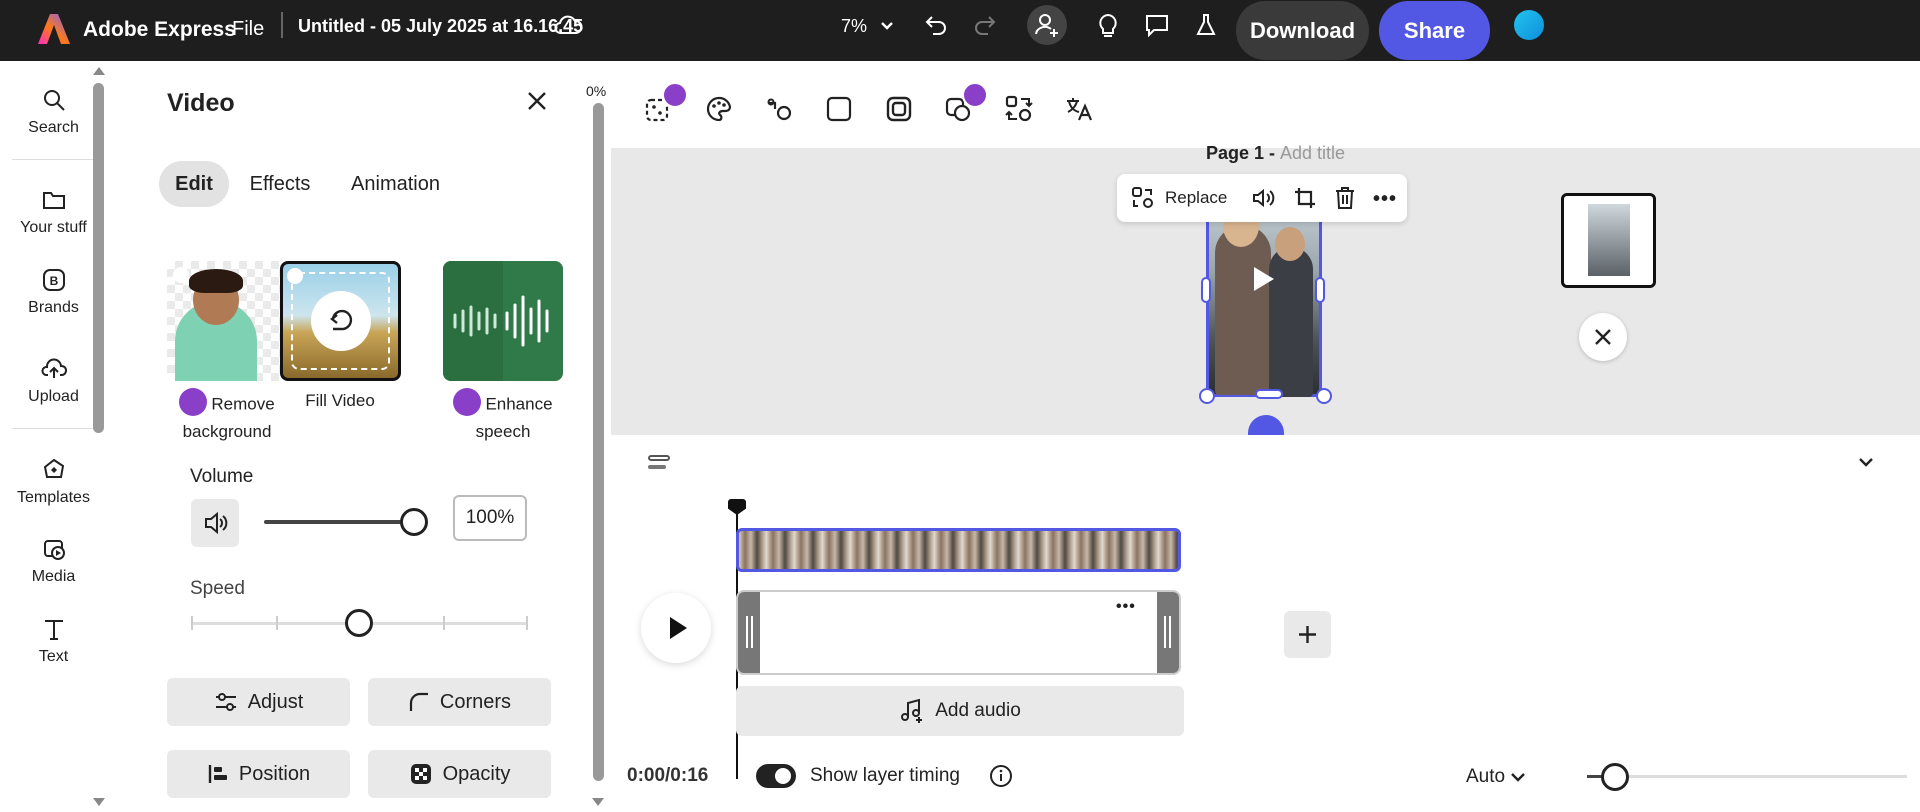 This screenshot has width=1920, height=812. I want to click on file-menu: File, so click(248, 29).